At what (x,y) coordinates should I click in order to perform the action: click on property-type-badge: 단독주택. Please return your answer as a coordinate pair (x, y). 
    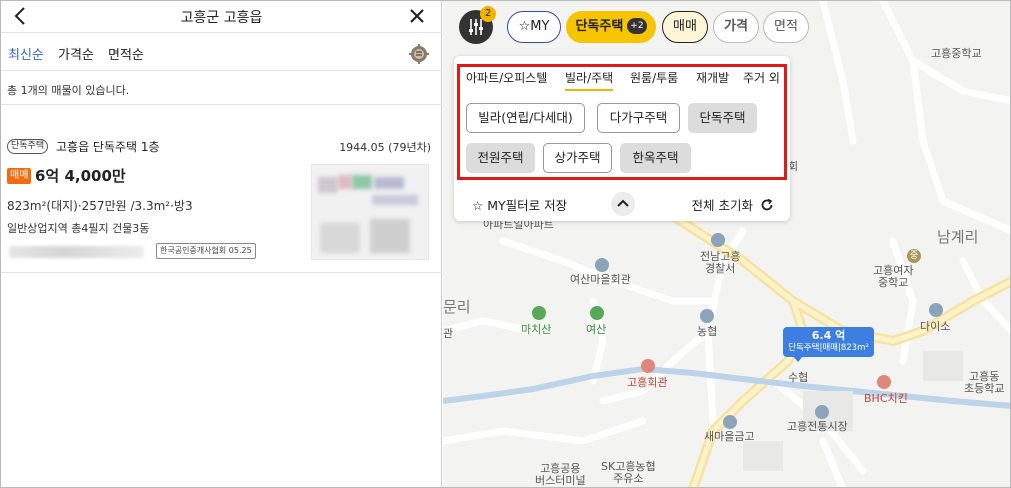
    Looking at the image, I should click on (28, 146).